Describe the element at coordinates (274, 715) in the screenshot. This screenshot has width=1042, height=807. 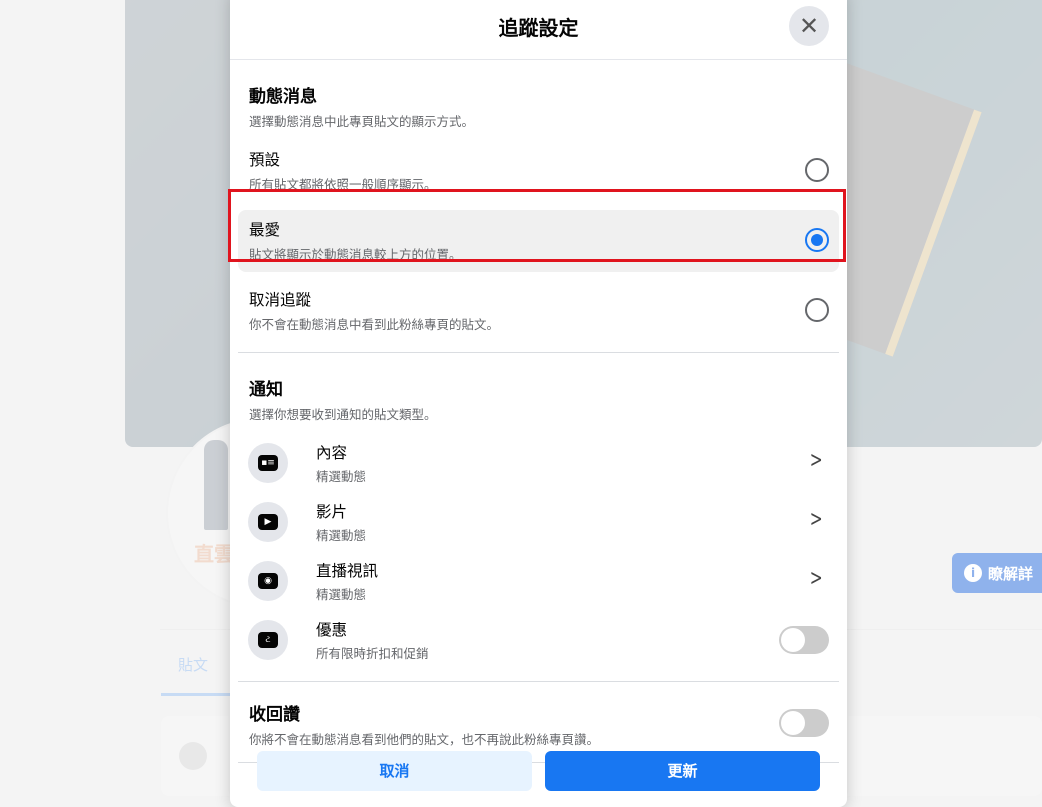
I see `unlike-title: 收回讚` at that location.